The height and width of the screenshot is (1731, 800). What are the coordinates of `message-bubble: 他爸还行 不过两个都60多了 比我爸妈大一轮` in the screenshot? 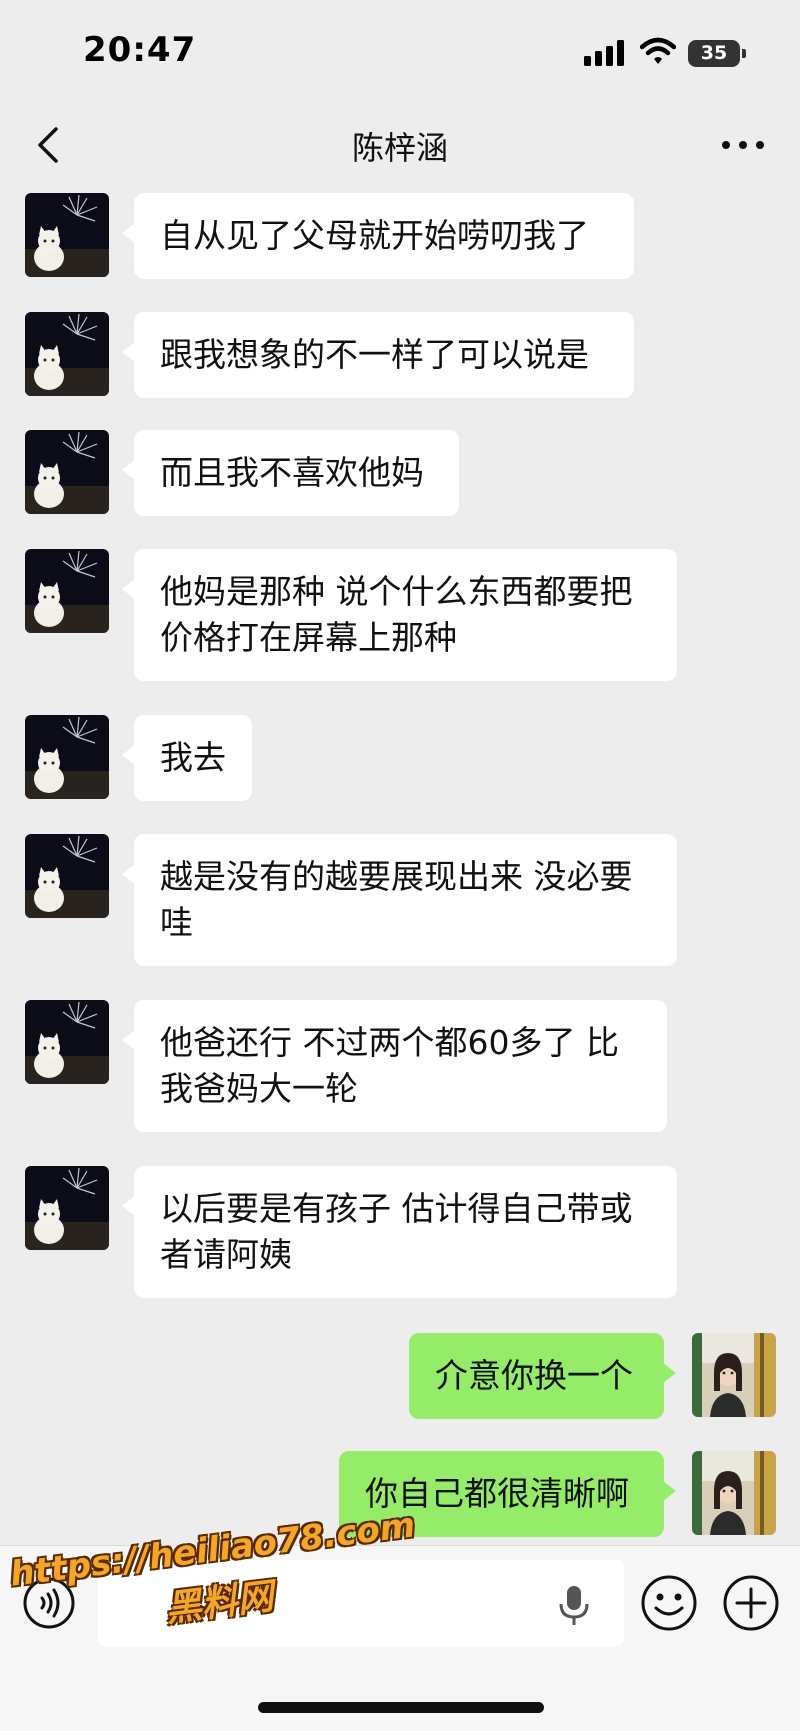 It's located at (394, 1066).